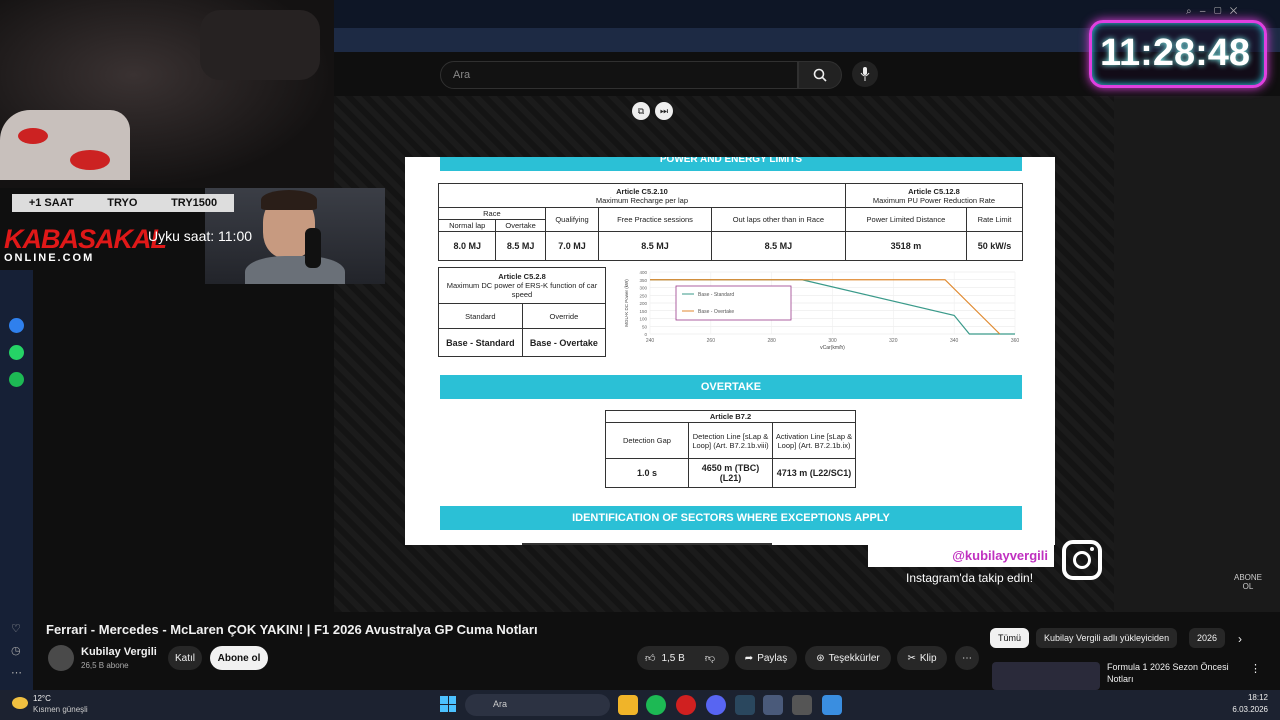  Describe the element at coordinates (656, 705) in the screenshot. I see `spotify-taskbar-icon` at that location.